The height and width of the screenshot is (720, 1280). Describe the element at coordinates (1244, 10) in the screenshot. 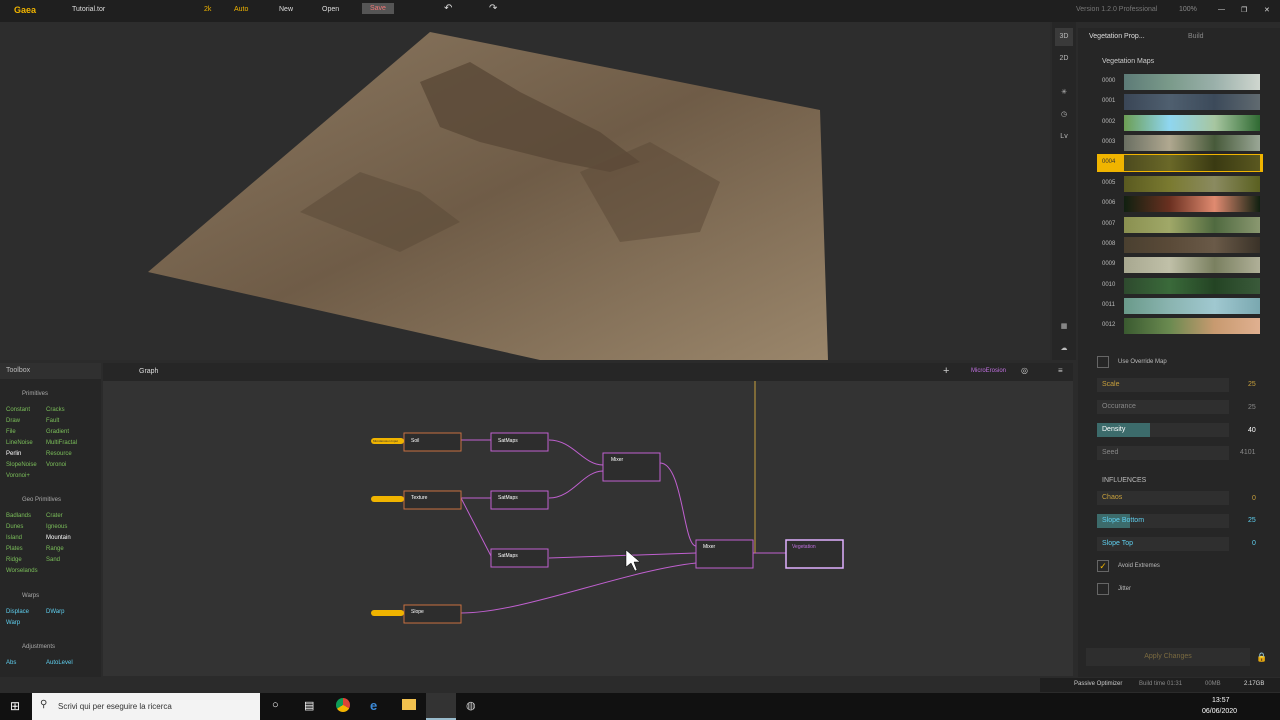

I see `maximize-icon: ❐` at that location.